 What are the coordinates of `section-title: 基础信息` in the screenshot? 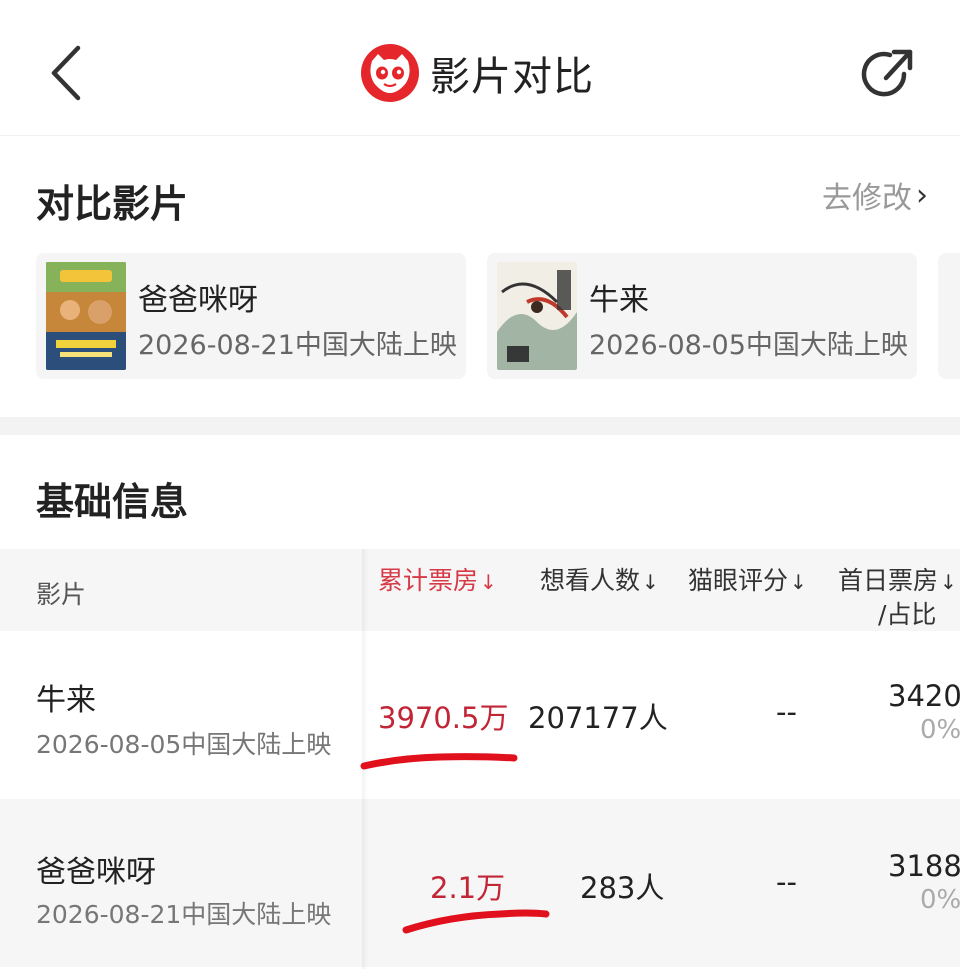 It's located at (112, 502).